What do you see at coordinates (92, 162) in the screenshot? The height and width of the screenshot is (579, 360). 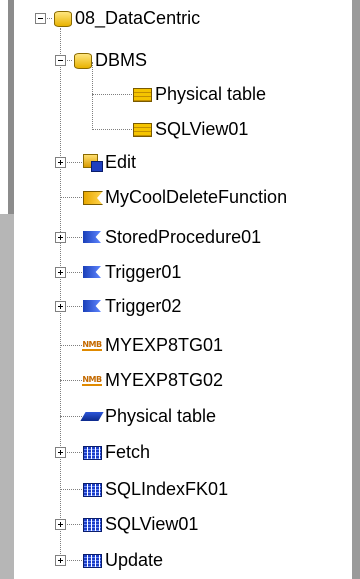 I see `edit-component-icon` at bounding box center [92, 162].